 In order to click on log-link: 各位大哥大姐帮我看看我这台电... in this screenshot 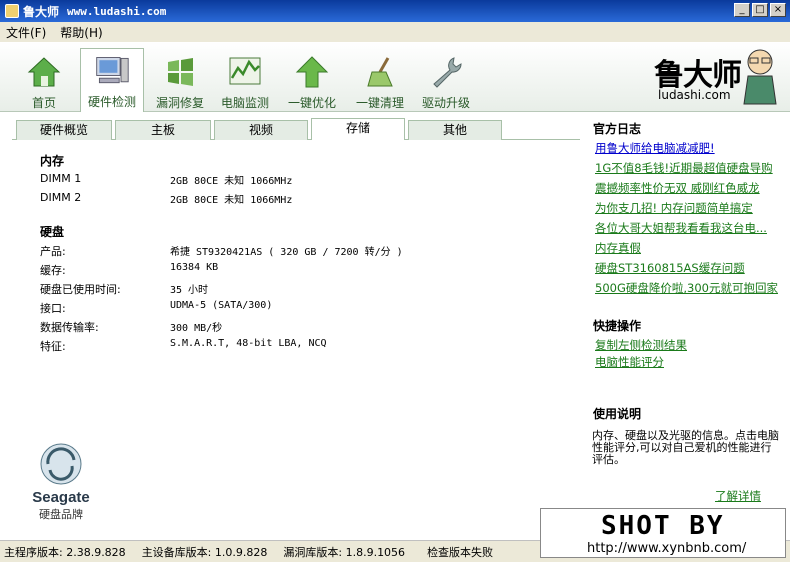, I will do `click(681, 228)`.